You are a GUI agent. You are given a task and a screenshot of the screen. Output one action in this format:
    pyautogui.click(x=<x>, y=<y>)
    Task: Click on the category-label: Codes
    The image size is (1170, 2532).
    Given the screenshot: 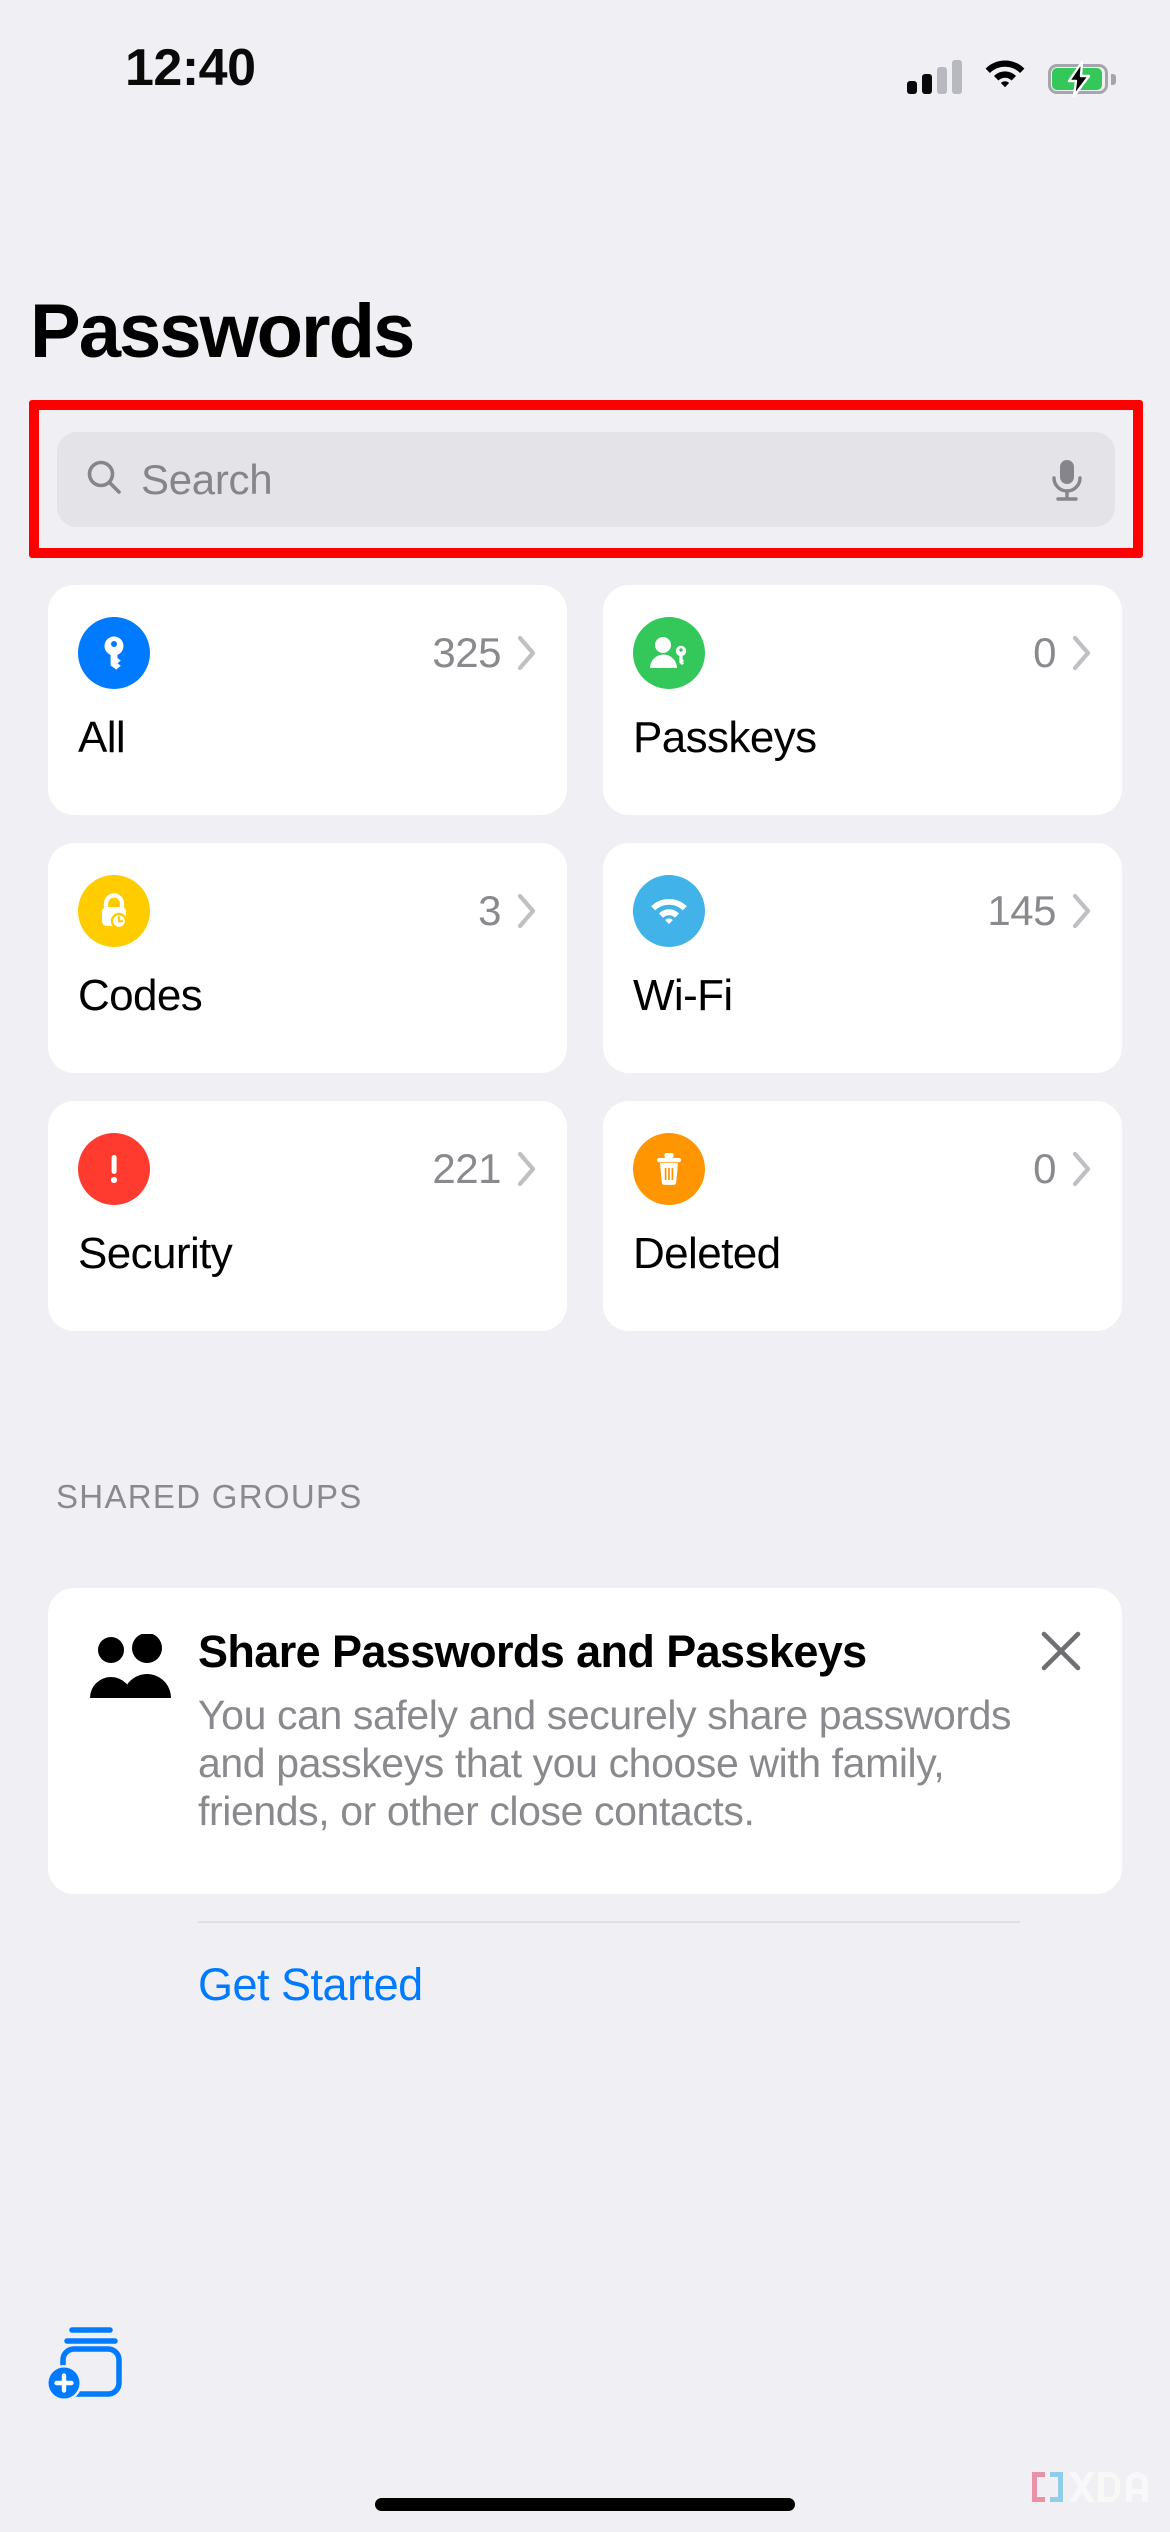 What is the action you would take?
    pyautogui.click(x=140, y=995)
    